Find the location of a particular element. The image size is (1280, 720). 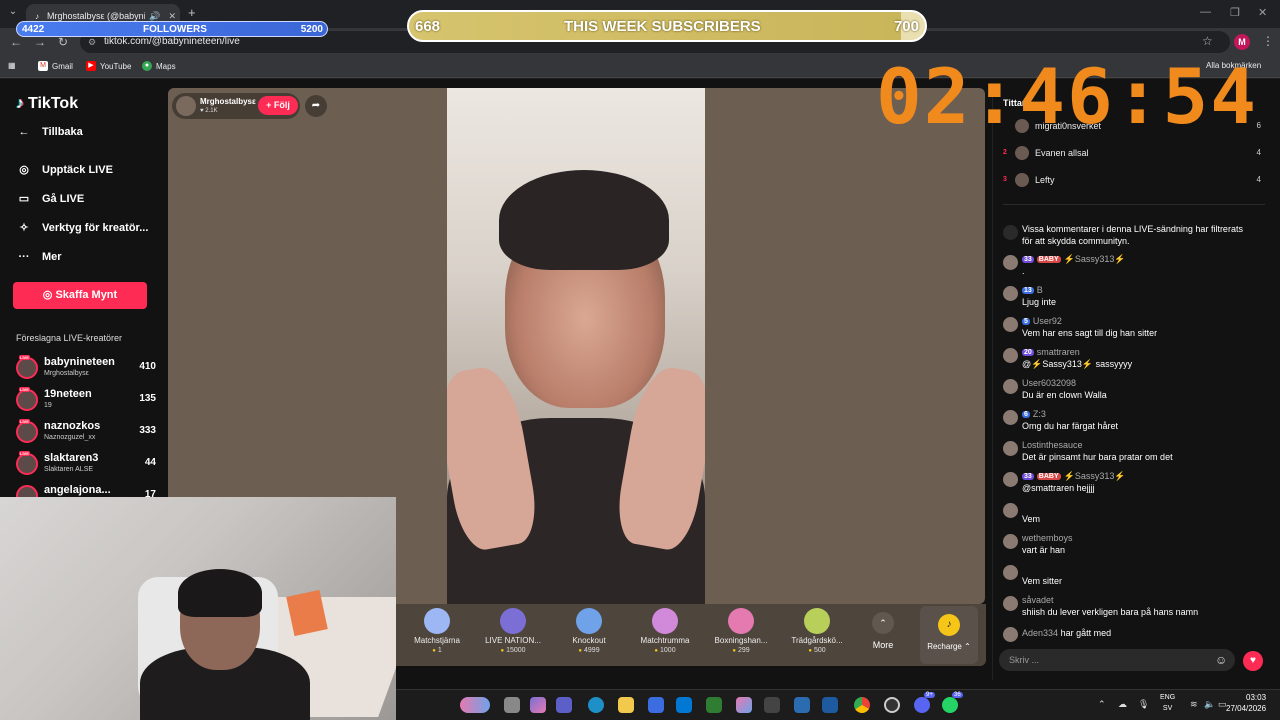

comment-author: 6 Z:3 is located at coordinates (1034, 414).